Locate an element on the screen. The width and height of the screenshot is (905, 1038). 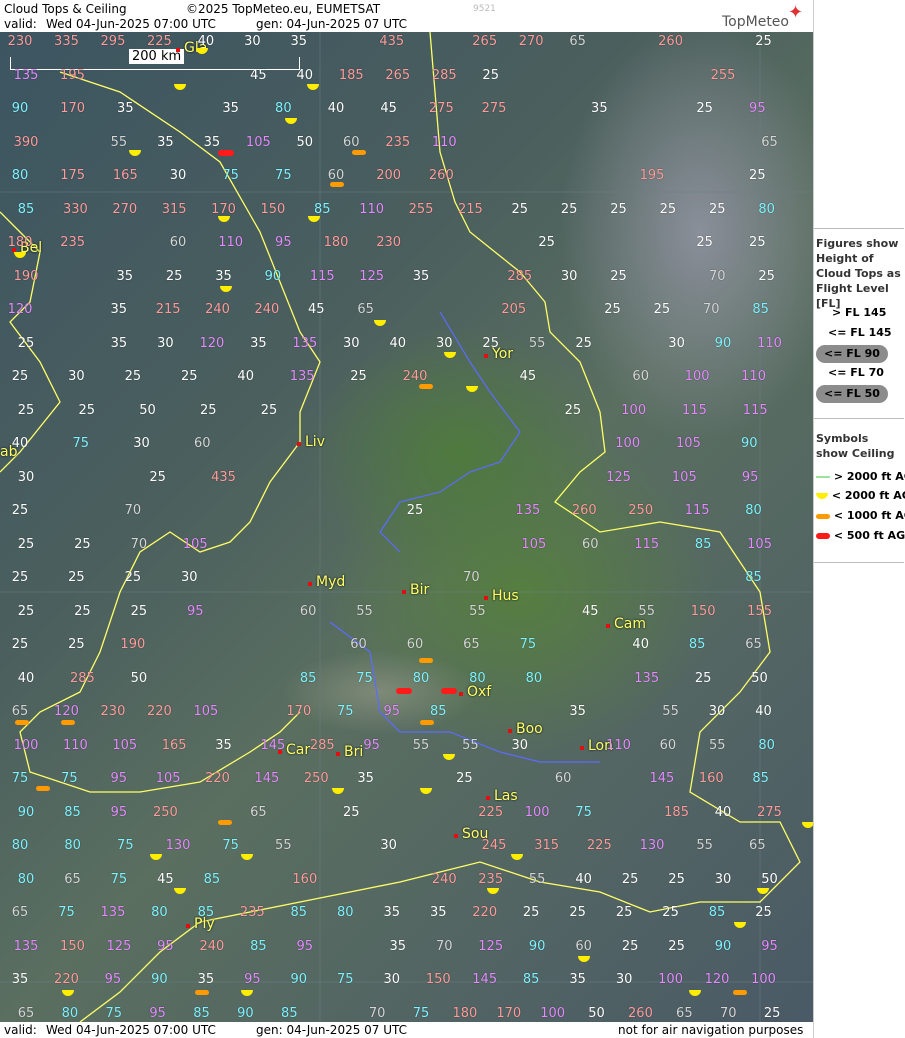
legend-symbol-label: > 2000 ft AGL is located at coordinates (869, 476).